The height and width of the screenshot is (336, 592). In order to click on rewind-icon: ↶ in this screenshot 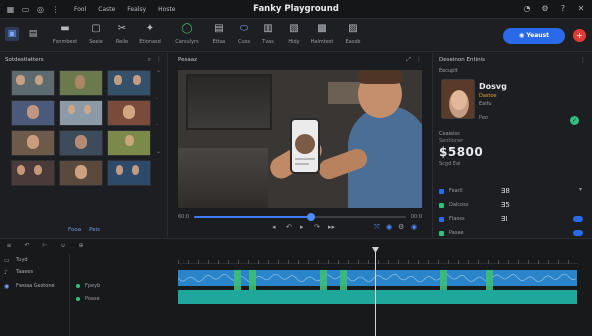, I will do `click(289, 227)`.